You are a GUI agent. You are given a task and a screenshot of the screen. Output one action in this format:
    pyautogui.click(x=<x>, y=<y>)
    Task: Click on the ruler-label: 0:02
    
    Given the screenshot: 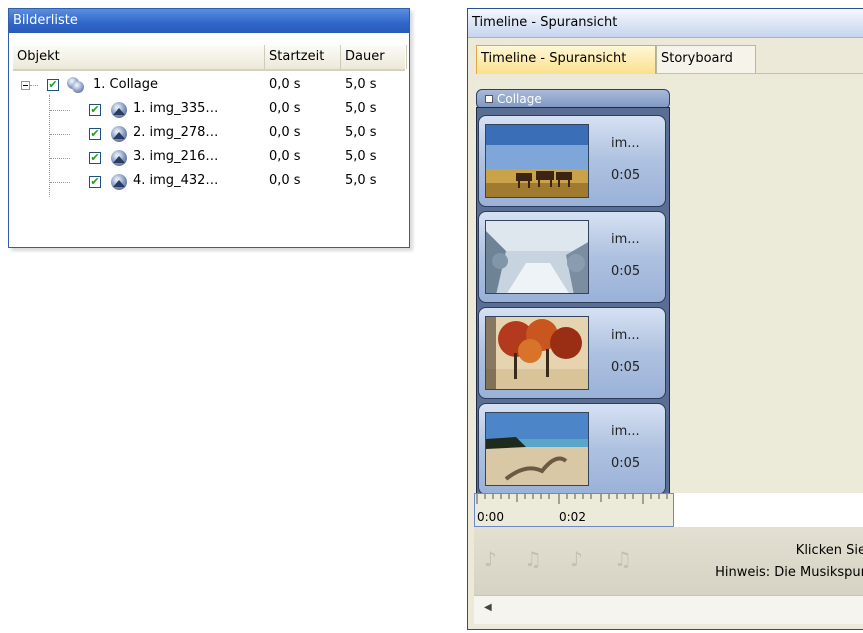 What is the action you would take?
    pyautogui.click(x=572, y=517)
    